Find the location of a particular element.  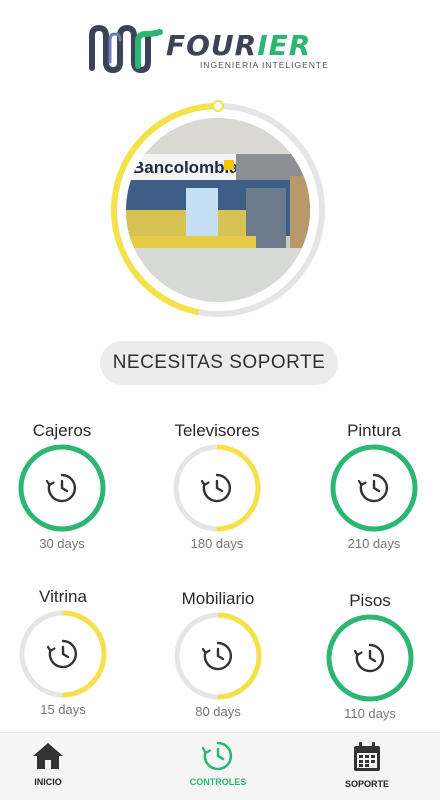

bottom-nav: INICIO CONTROLES SOPORTE is located at coordinates (220, 766).